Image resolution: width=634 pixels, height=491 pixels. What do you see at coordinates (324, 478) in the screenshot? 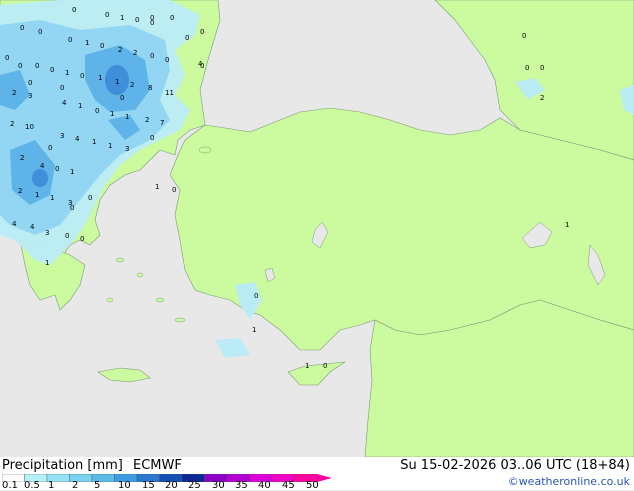
I see `scale-arrow` at bounding box center [324, 478].